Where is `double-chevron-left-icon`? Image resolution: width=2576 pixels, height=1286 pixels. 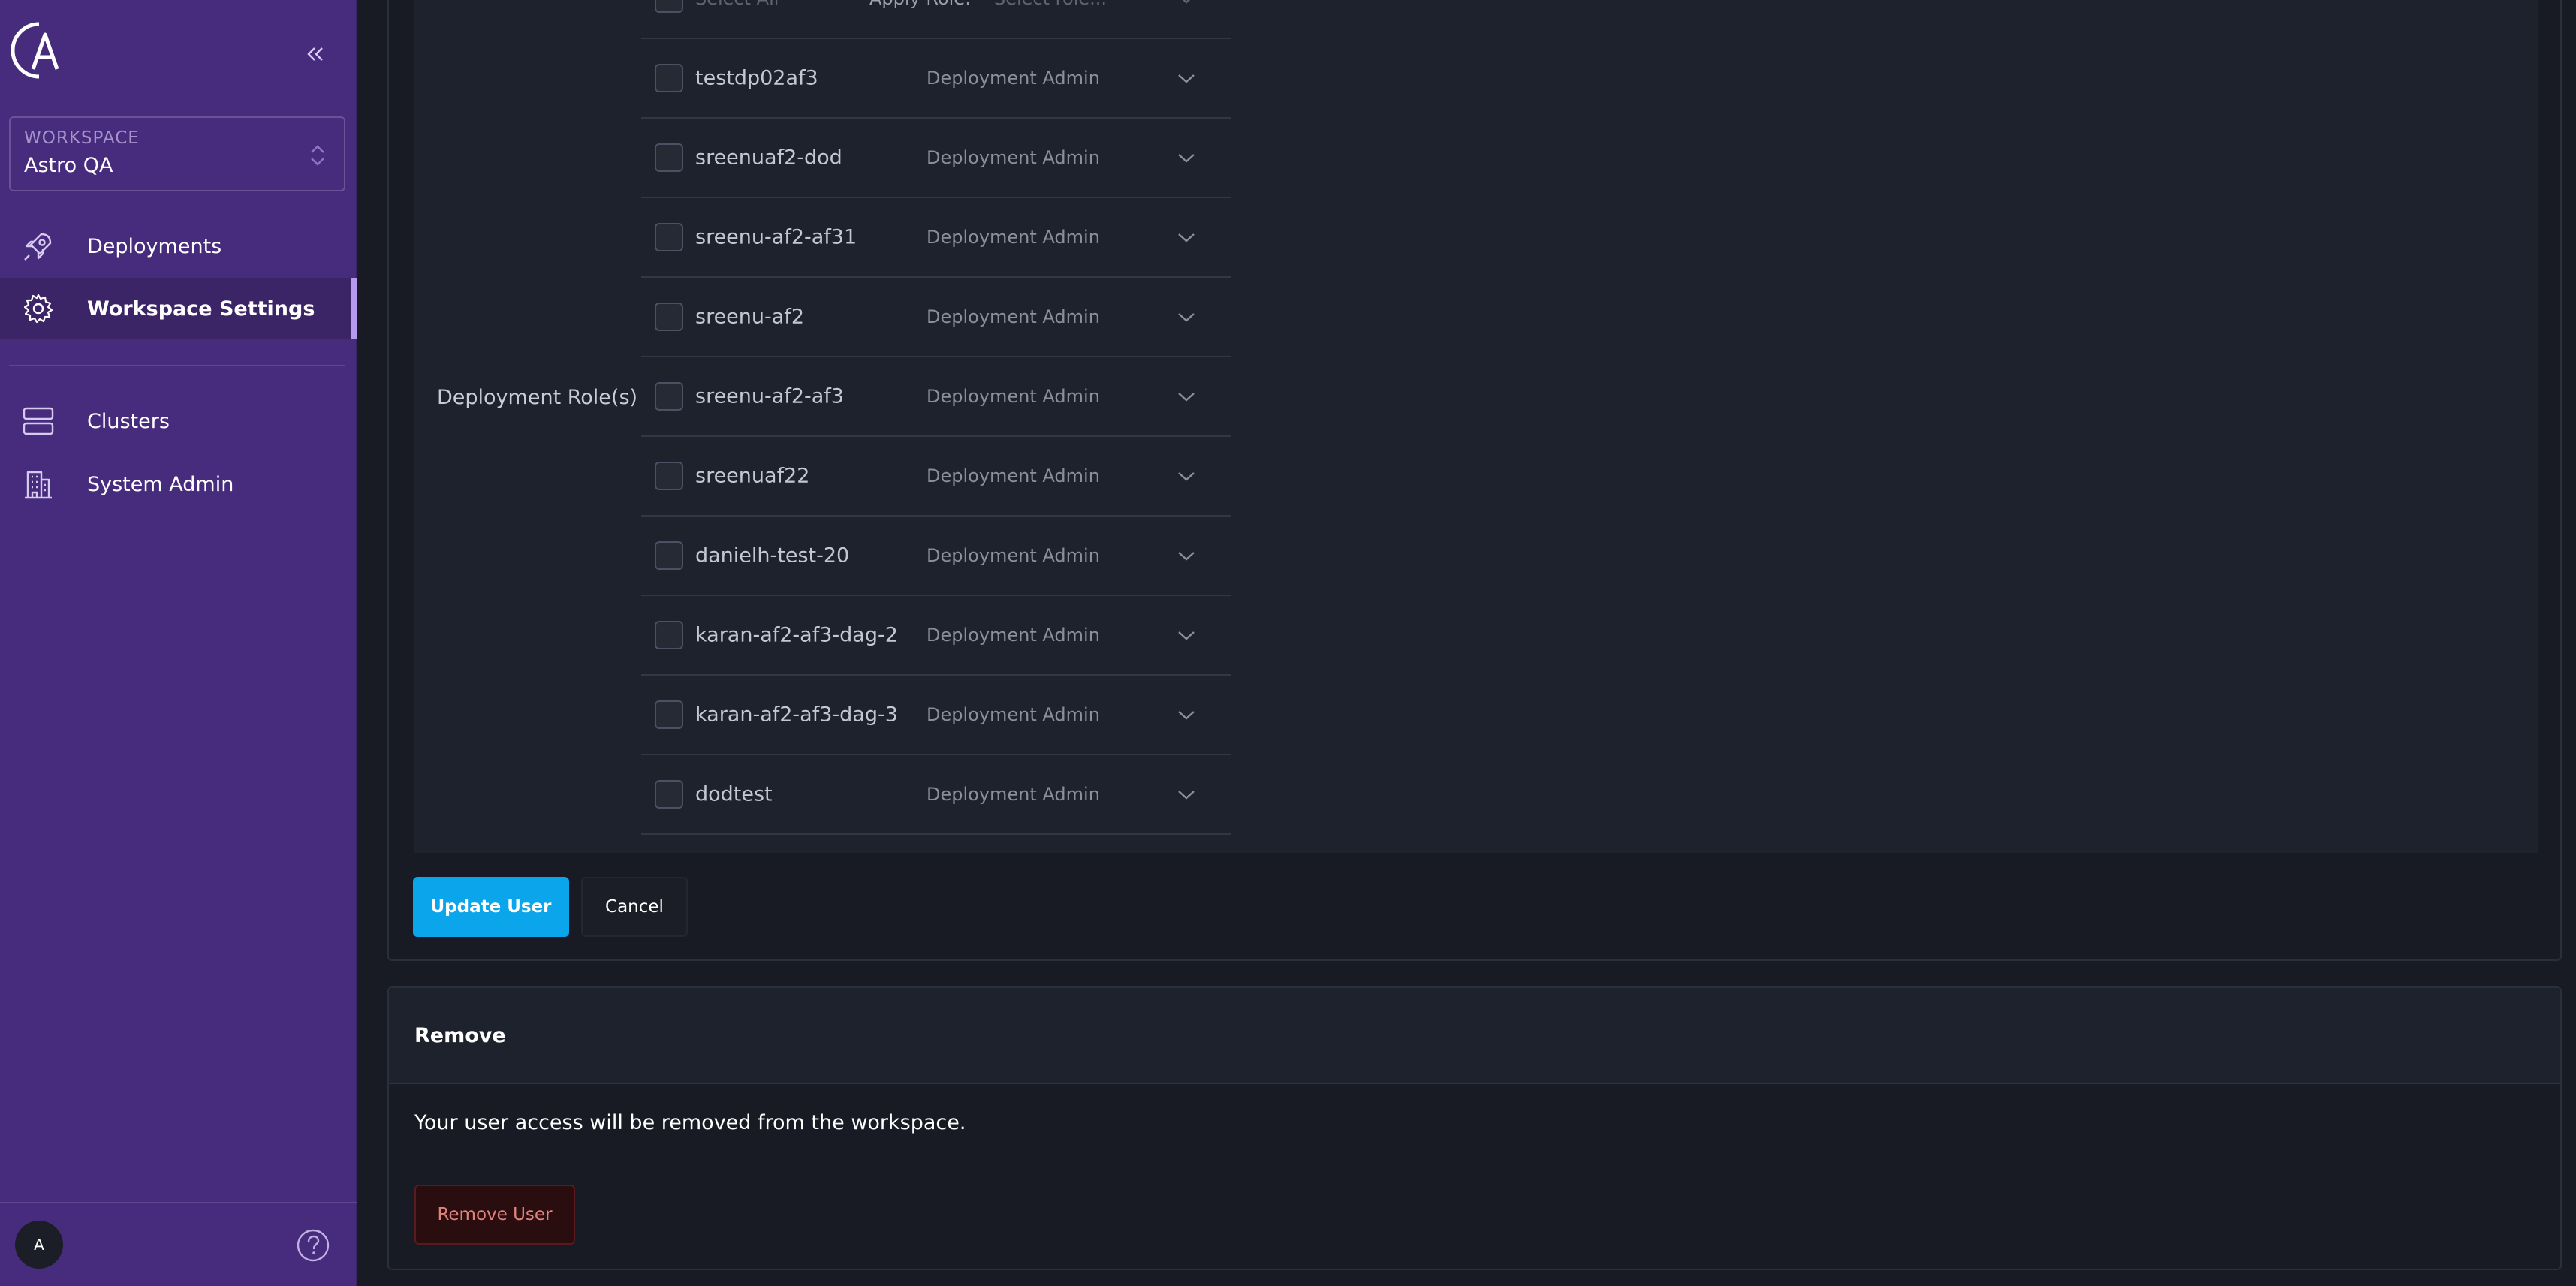 double-chevron-left-icon is located at coordinates (315, 54).